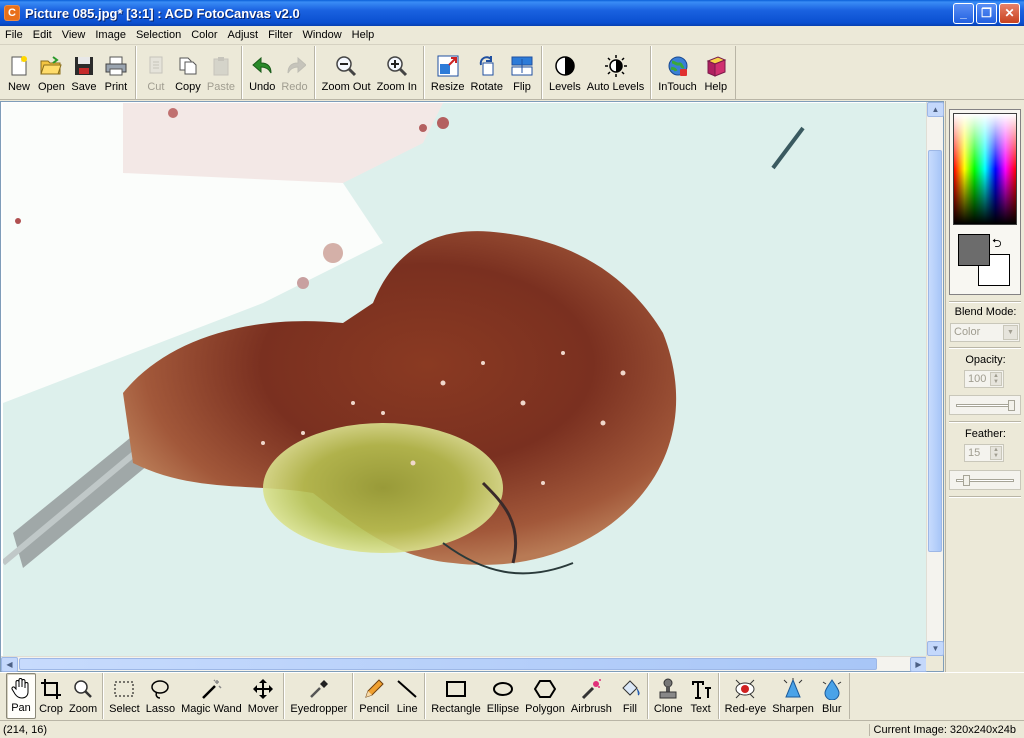 Image resolution: width=1024 pixels, height=738 pixels. Describe the element at coordinates (374, 696) in the screenshot. I see `pencil-tool: Pencil` at that location.